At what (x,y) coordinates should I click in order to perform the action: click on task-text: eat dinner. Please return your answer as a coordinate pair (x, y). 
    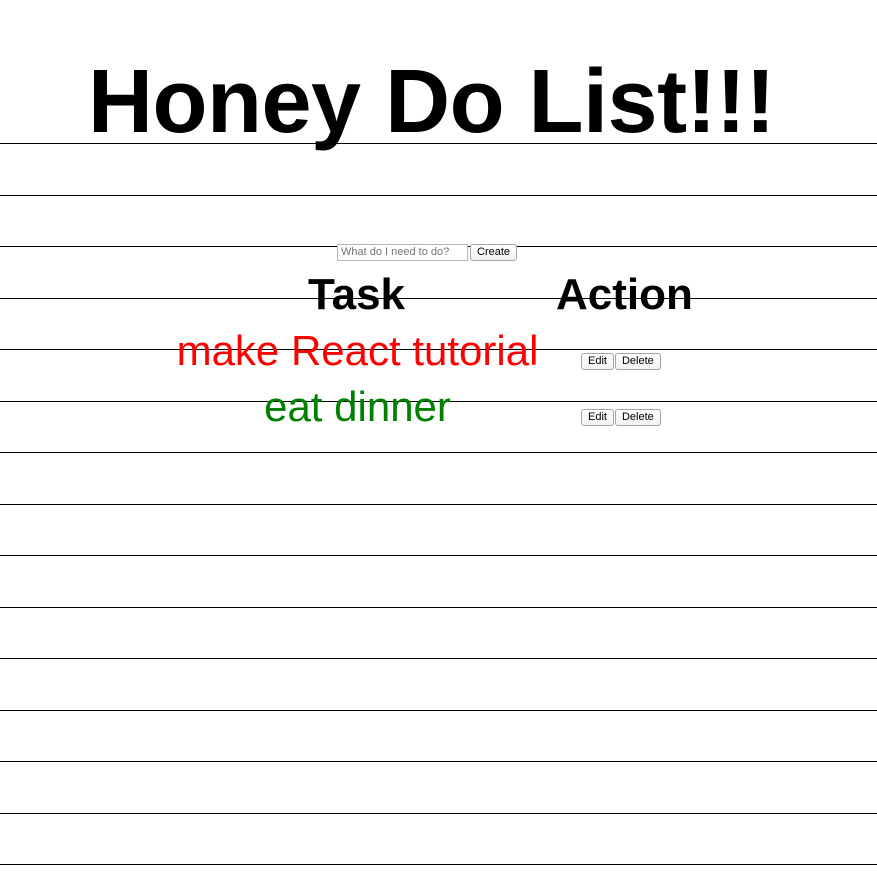
    Looking at the image, I should click on (357, 406).